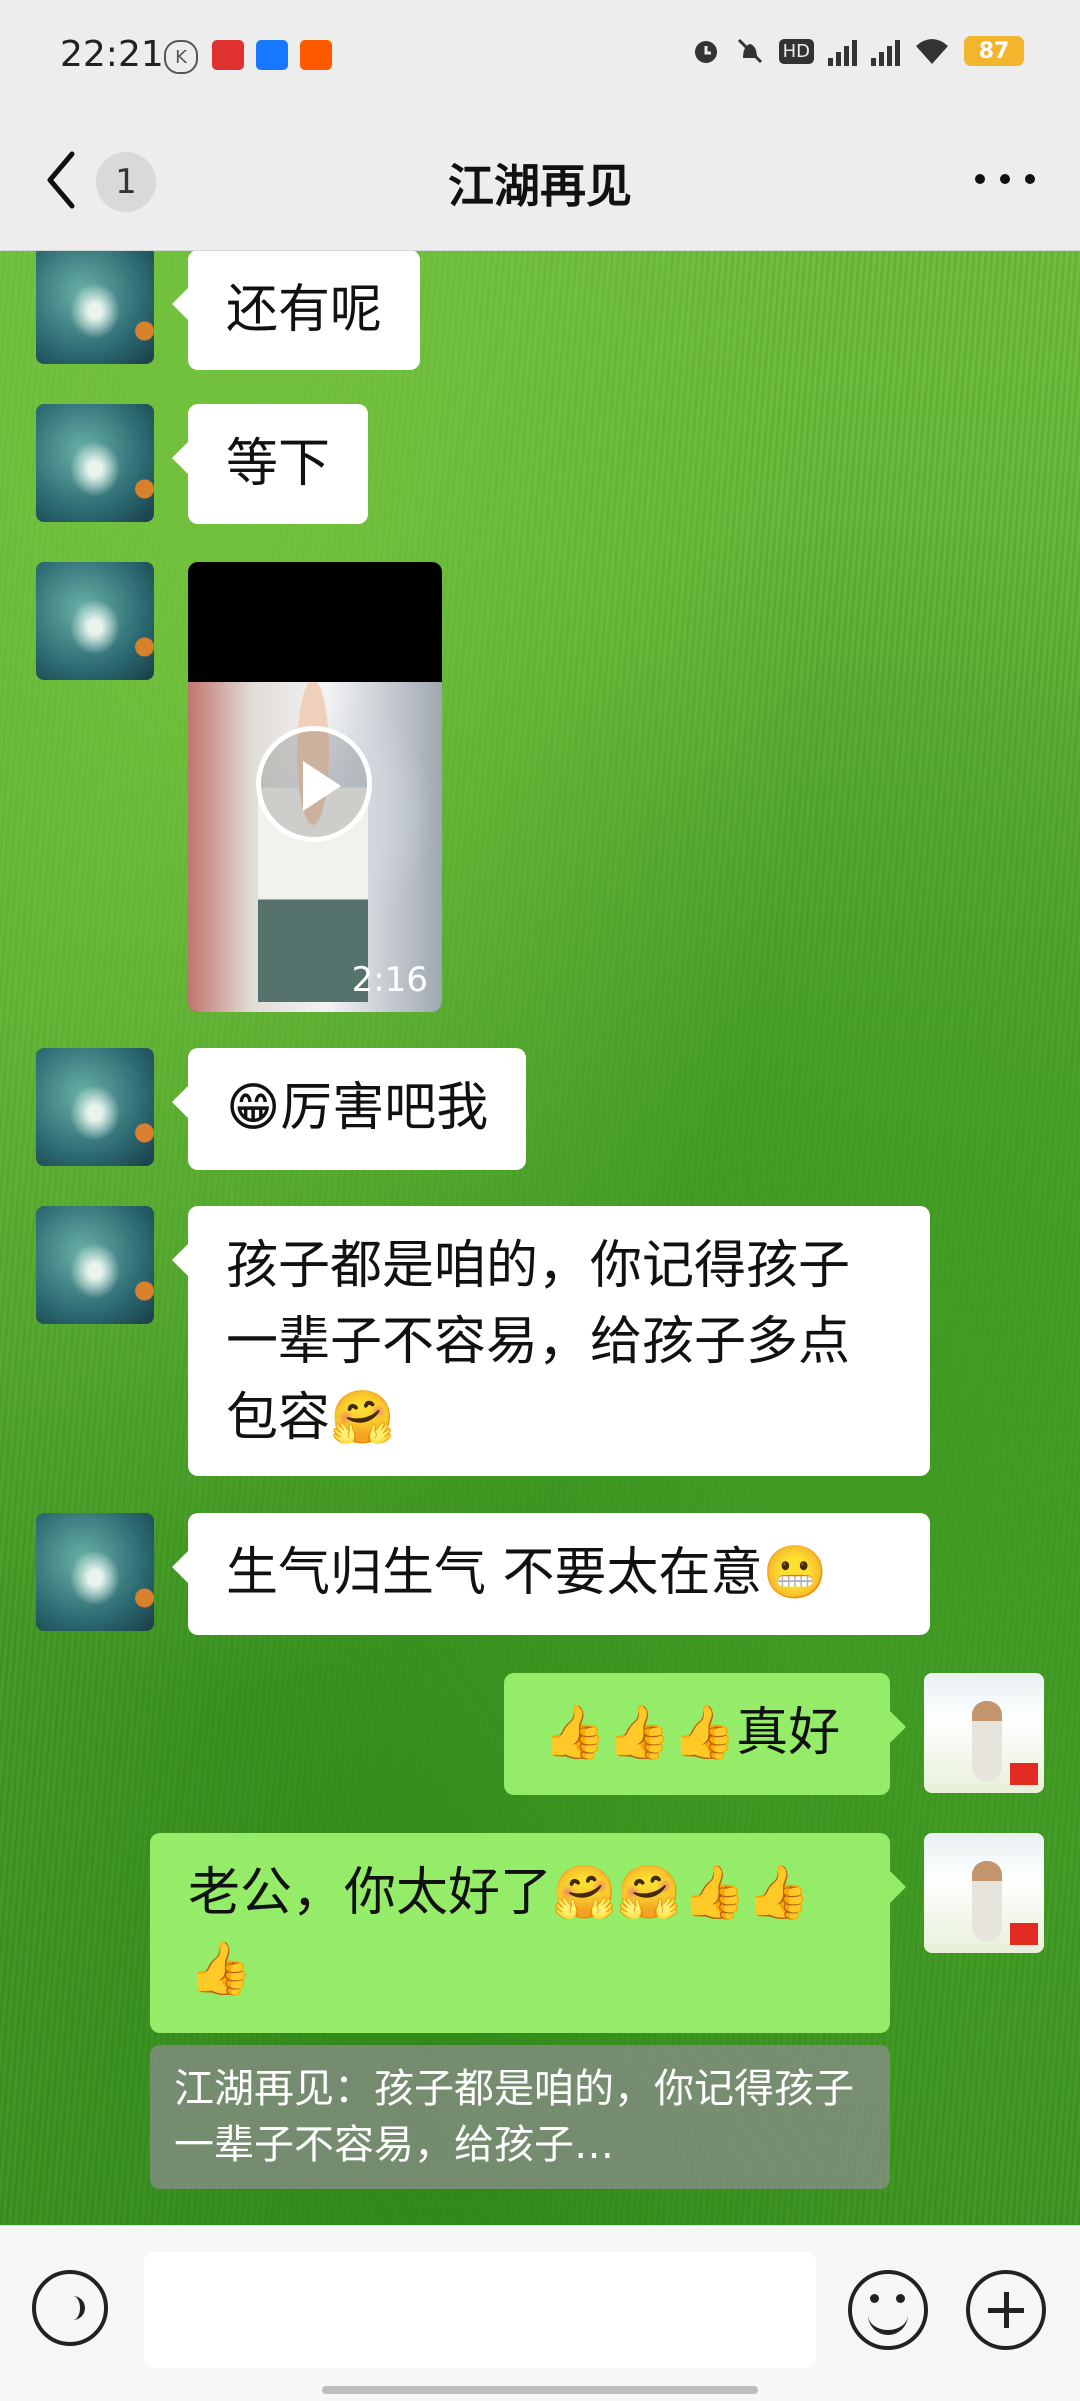 This screenshot has height=2401, width=1080. I want to click on hd-icon: HD, so click(796, 51).